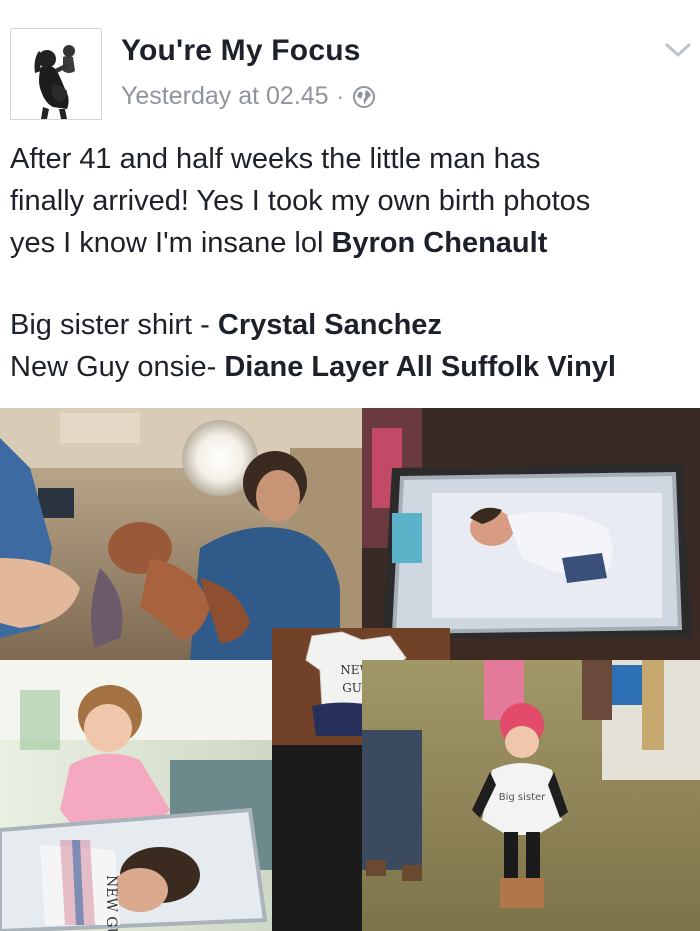 This screenshot has width=700, height=931. Describe the element at coordinates (678, 50) in the screenshot. I see `chevron-down-icon` at that location.